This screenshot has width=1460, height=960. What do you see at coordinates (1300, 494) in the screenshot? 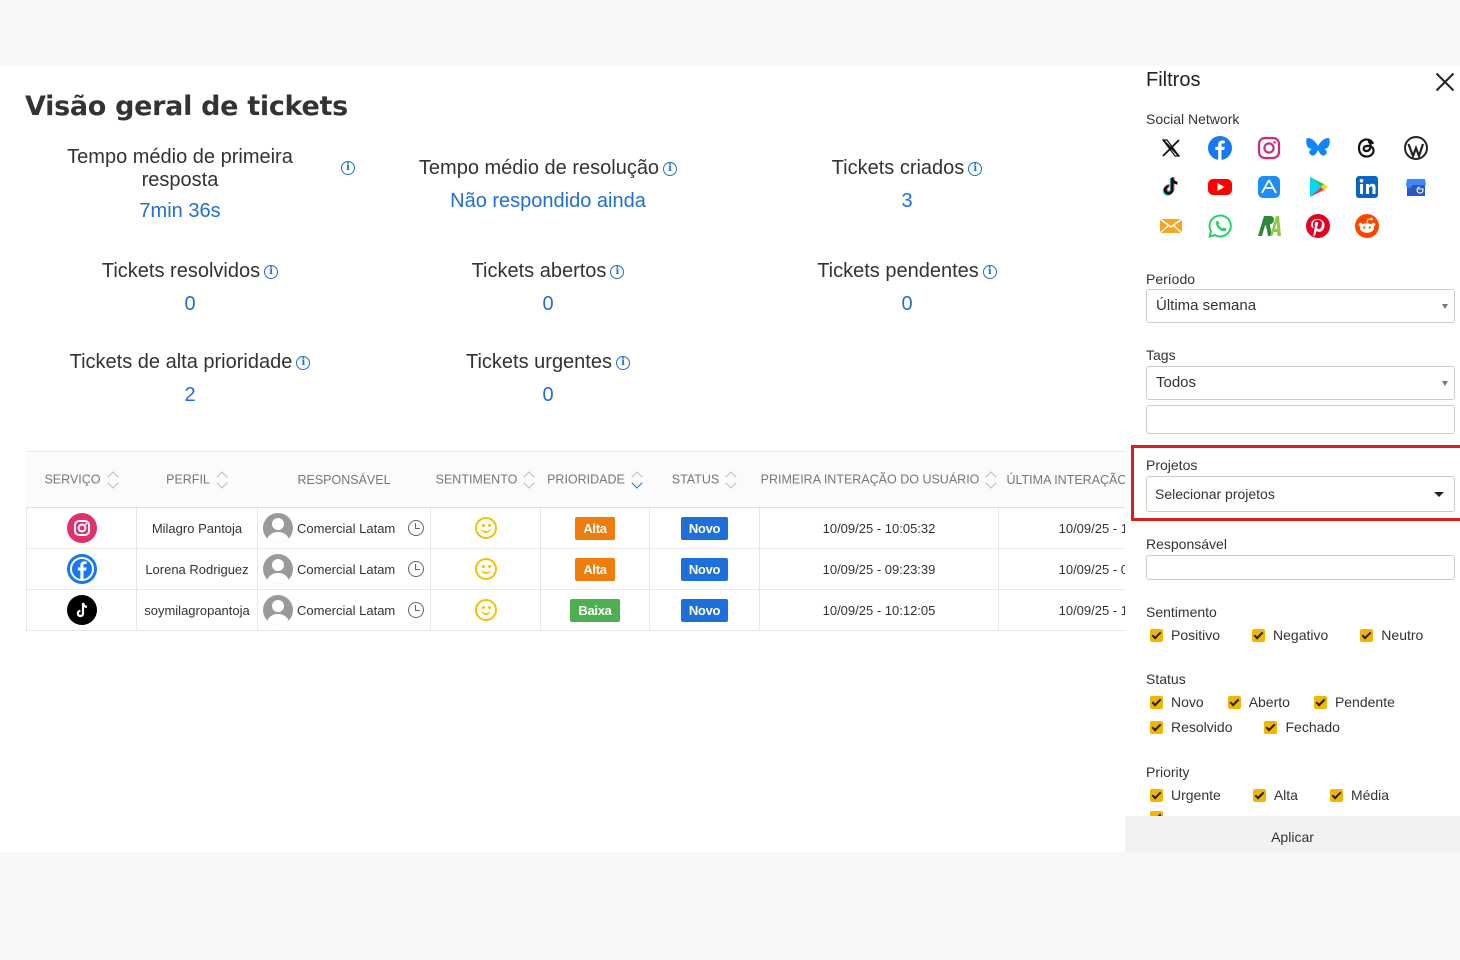
I see `projects-select: Selecionar projetos` at bounding box center [1300, 494].